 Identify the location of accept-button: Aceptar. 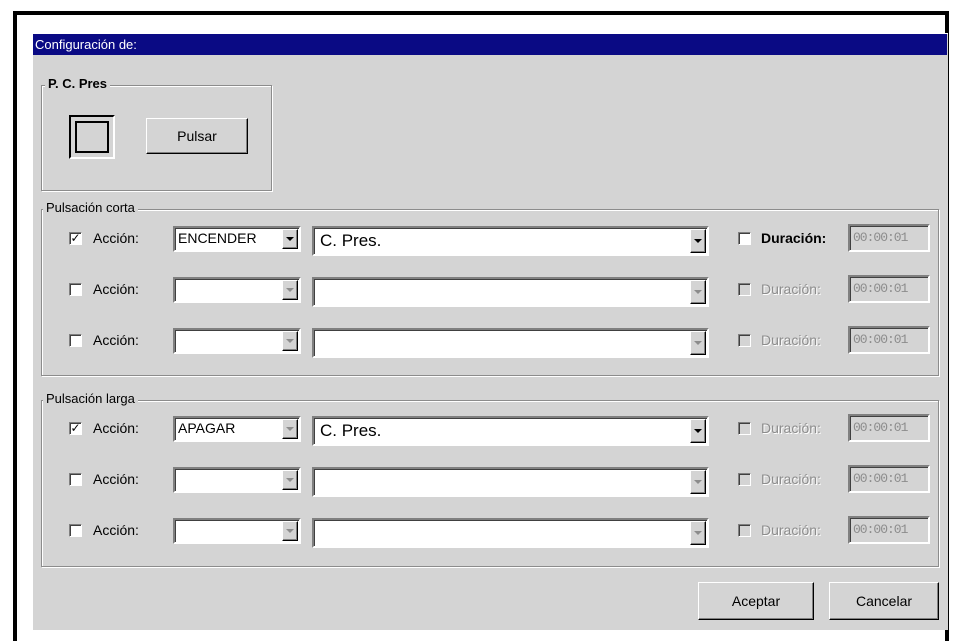
(756, 601).